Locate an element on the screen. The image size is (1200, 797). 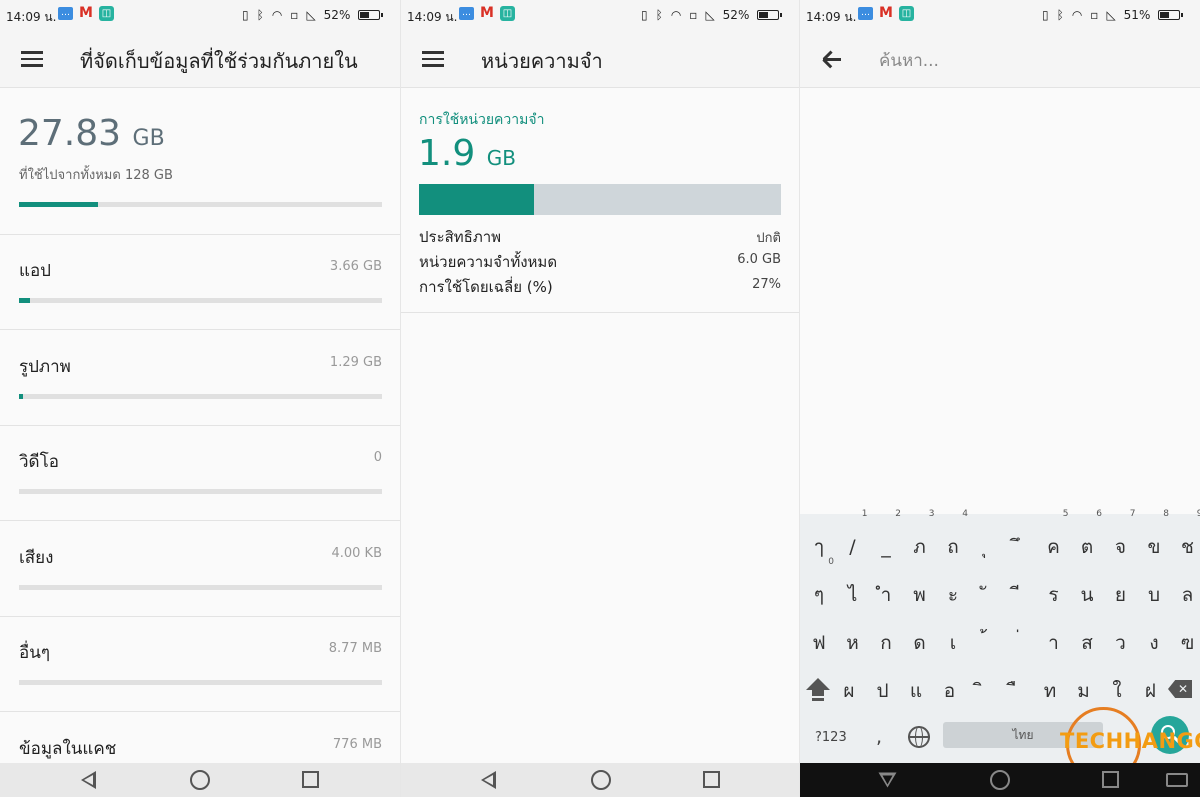
navigation-bar is located at coordinates (200, 780).